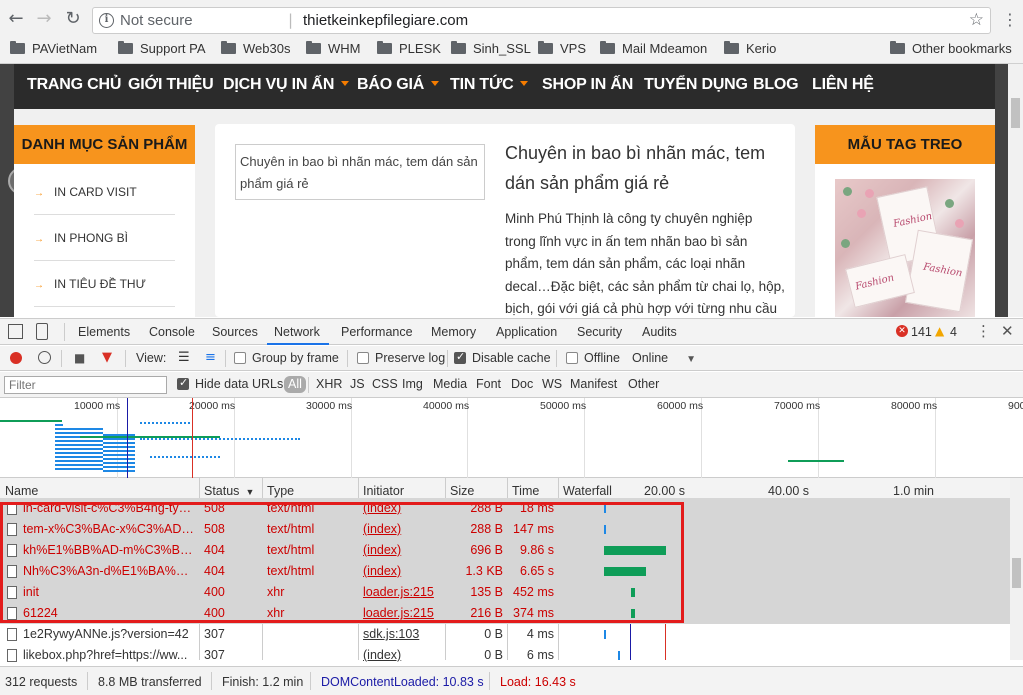 The width and height of the screenshot is (1023, 695). I want to click on tab-performance: Performance, so click(377, 332).